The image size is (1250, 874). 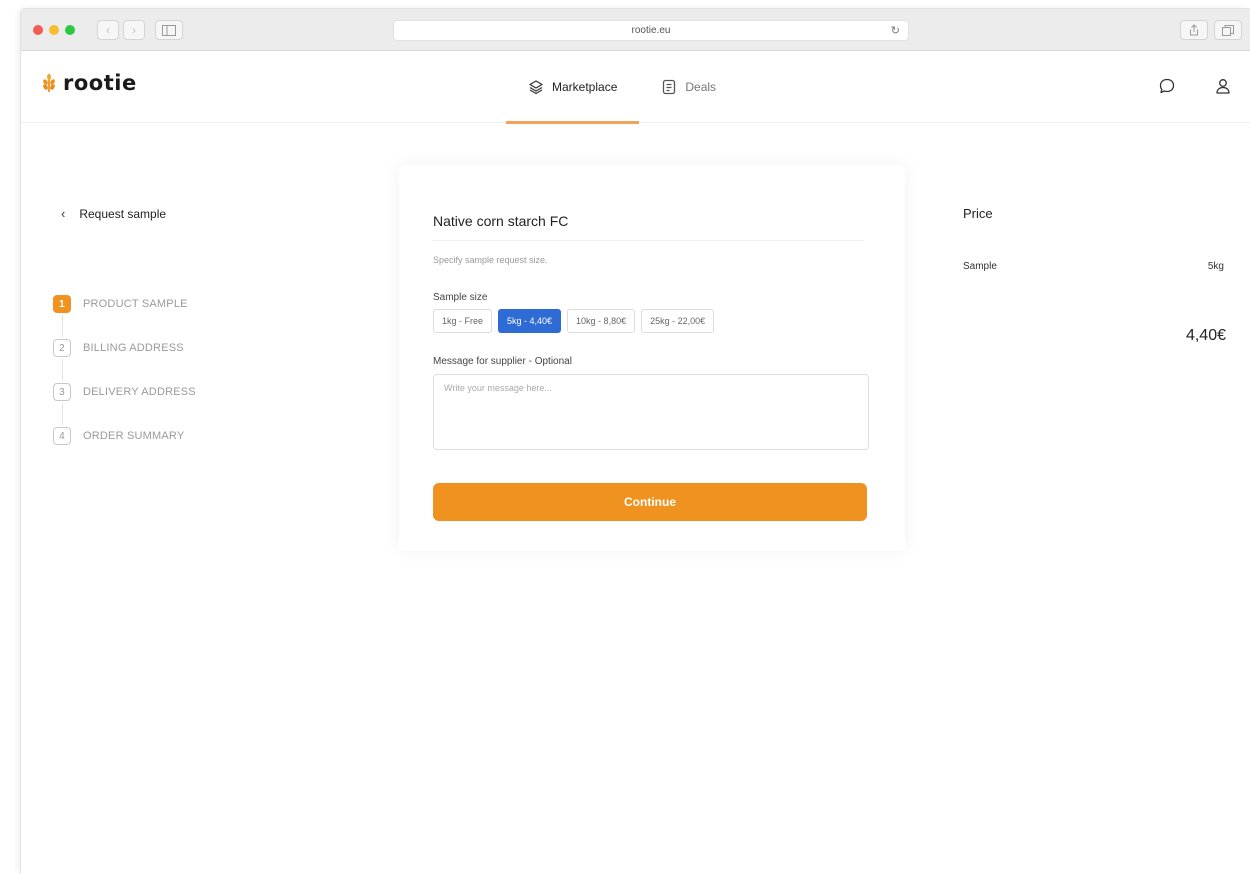 I want to click on logo: rootie, so click(x=89, y=83).